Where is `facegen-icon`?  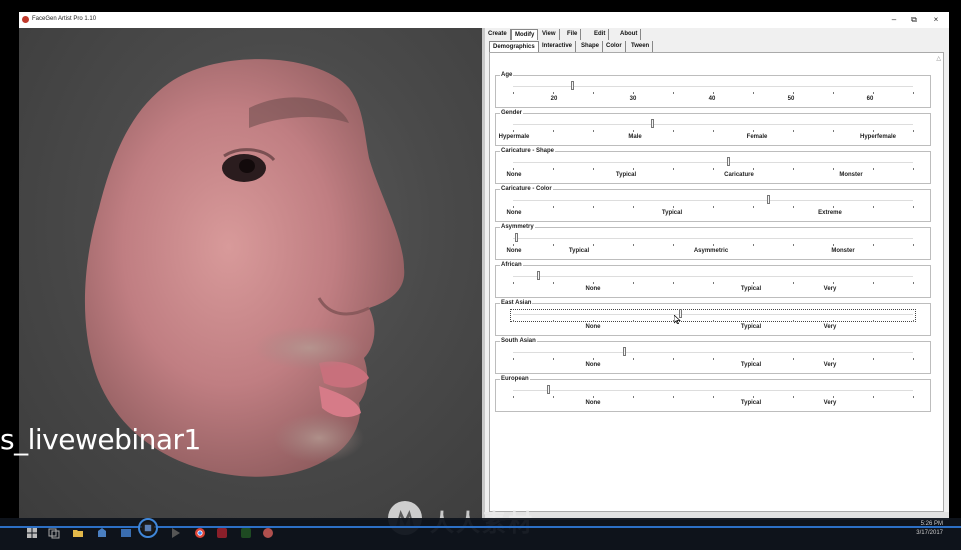 facegen-icon is located at coordinates (148, 528).